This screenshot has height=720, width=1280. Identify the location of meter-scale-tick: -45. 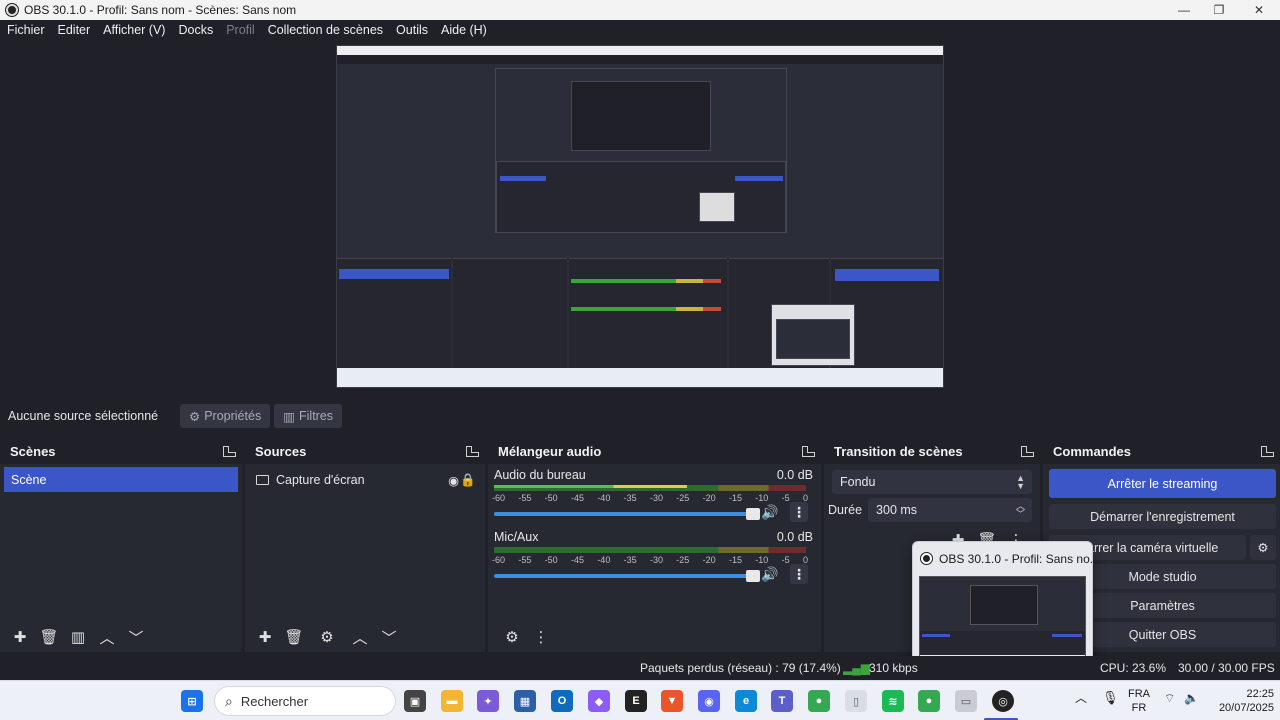
(577, 498).